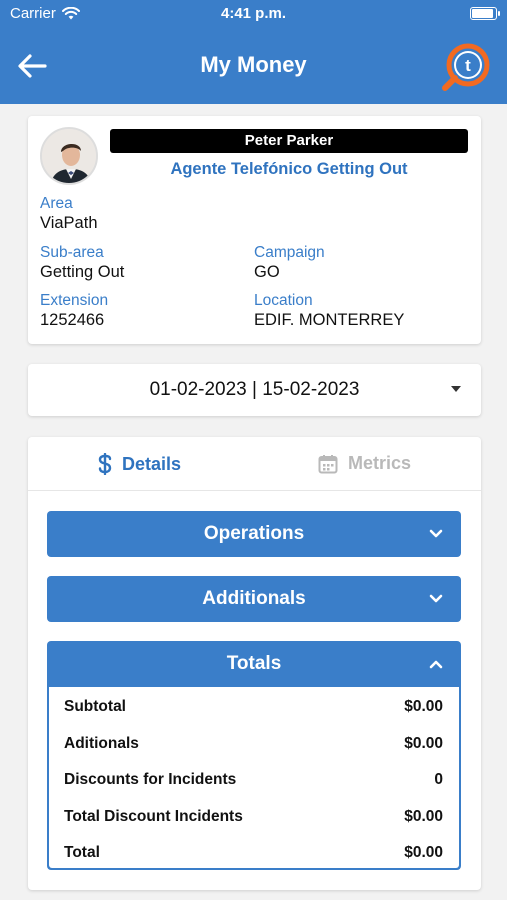  I want to click on tab-details: Details, so click(139, 464).